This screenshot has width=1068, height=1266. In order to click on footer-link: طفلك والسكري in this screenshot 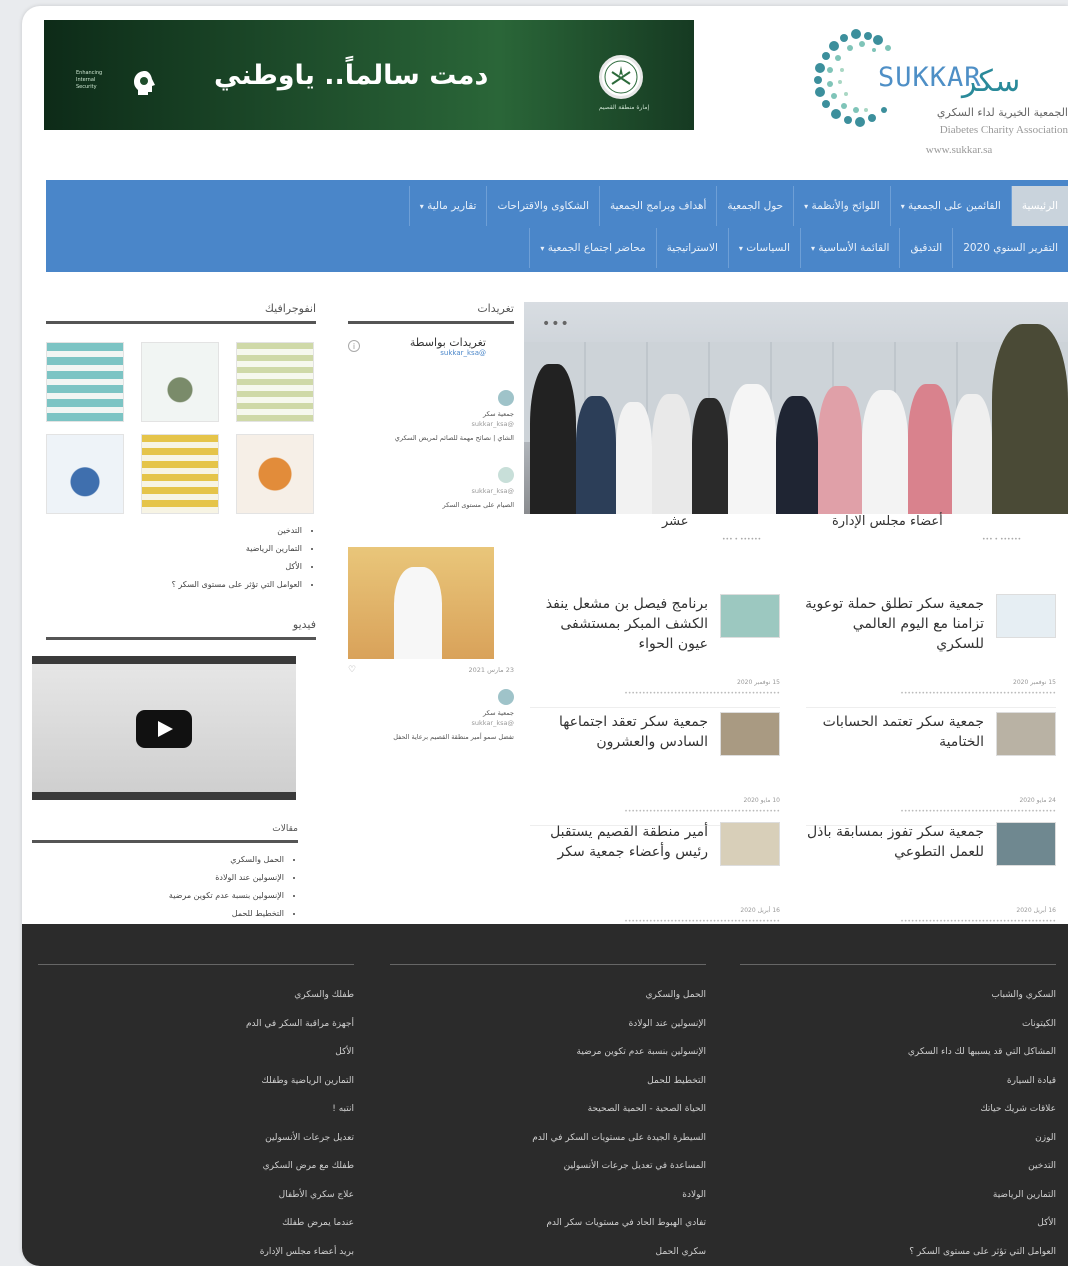, I will do `click(196, 995)`.